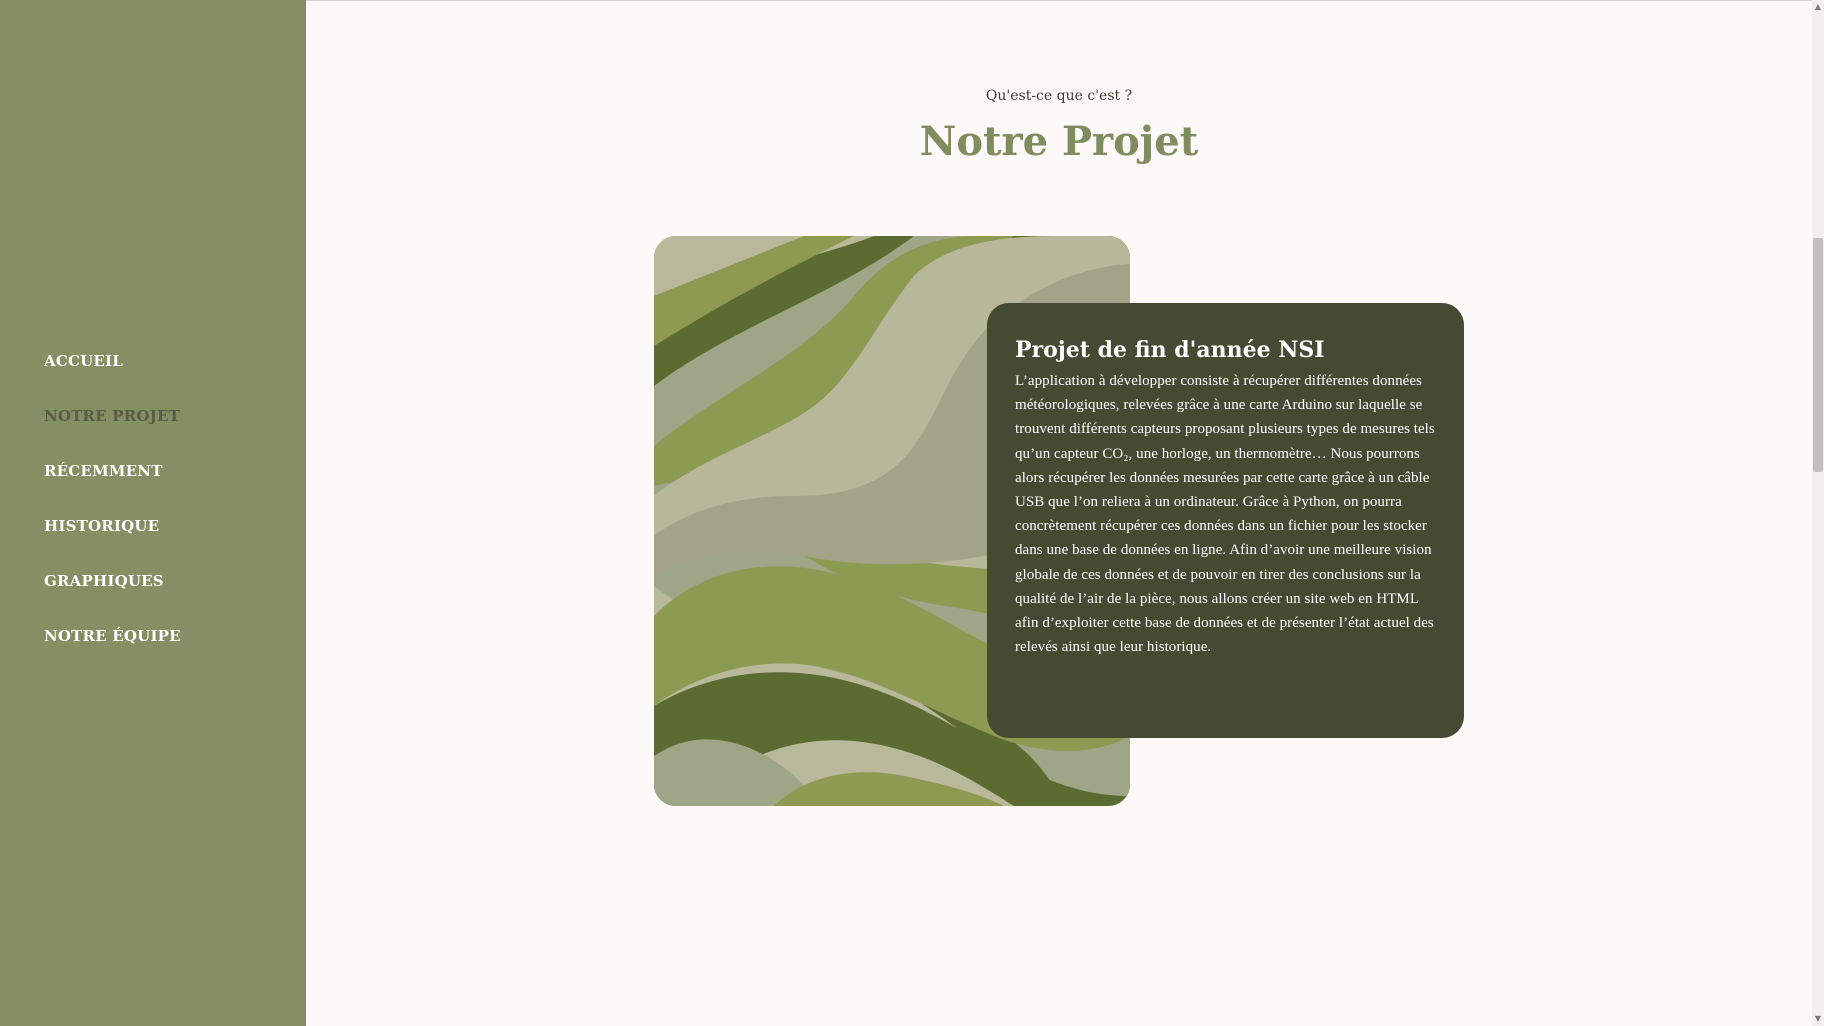 The image size is (1824, 1026). Describe the element at coordinates (1170, 350) in the screenshot. I see `card-title: Projet de fin d'année NSI` at that location.